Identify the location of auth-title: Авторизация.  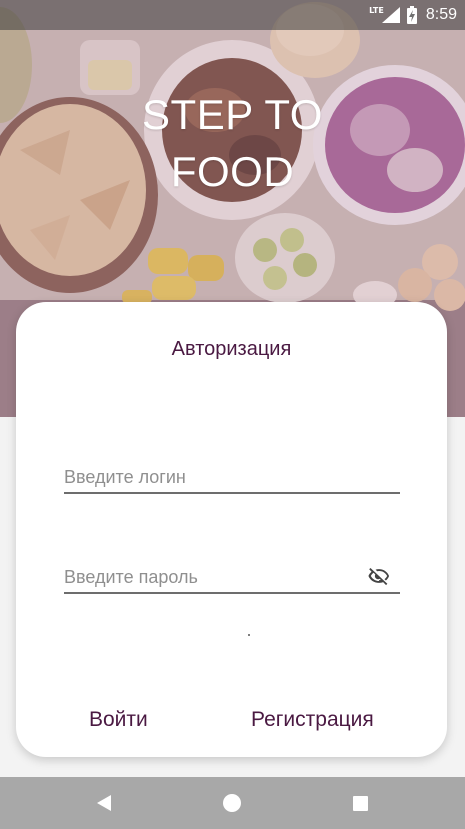
(231, 349).